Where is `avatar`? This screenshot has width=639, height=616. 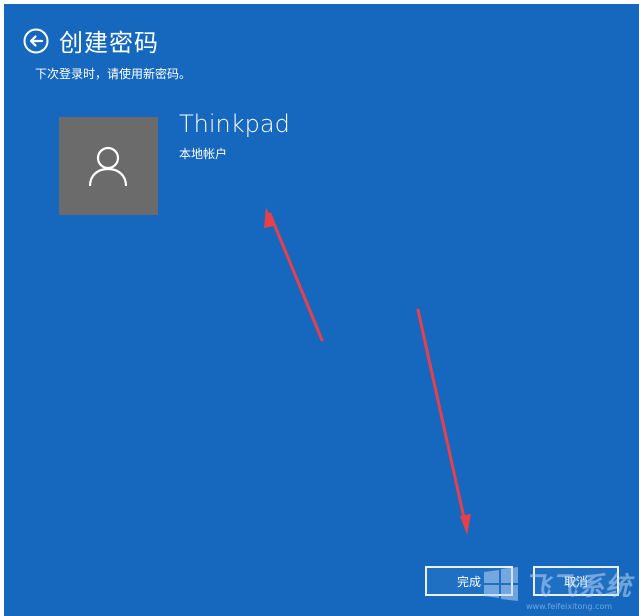
avatar is located at coordinates (108, 166).